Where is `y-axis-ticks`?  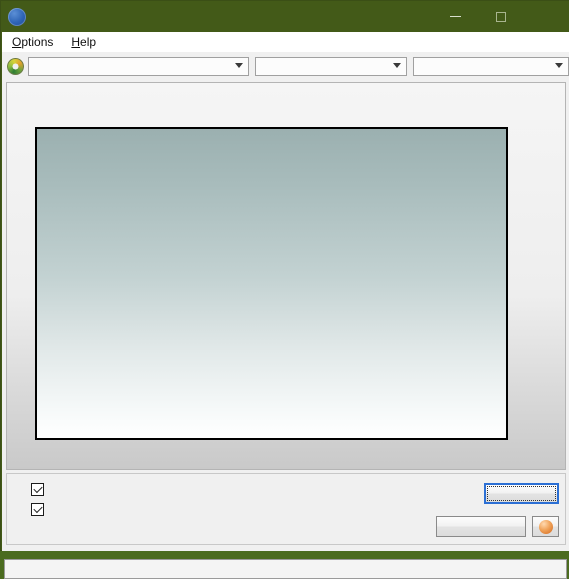 y-axis-ticks is located at coordinates (540, 284).